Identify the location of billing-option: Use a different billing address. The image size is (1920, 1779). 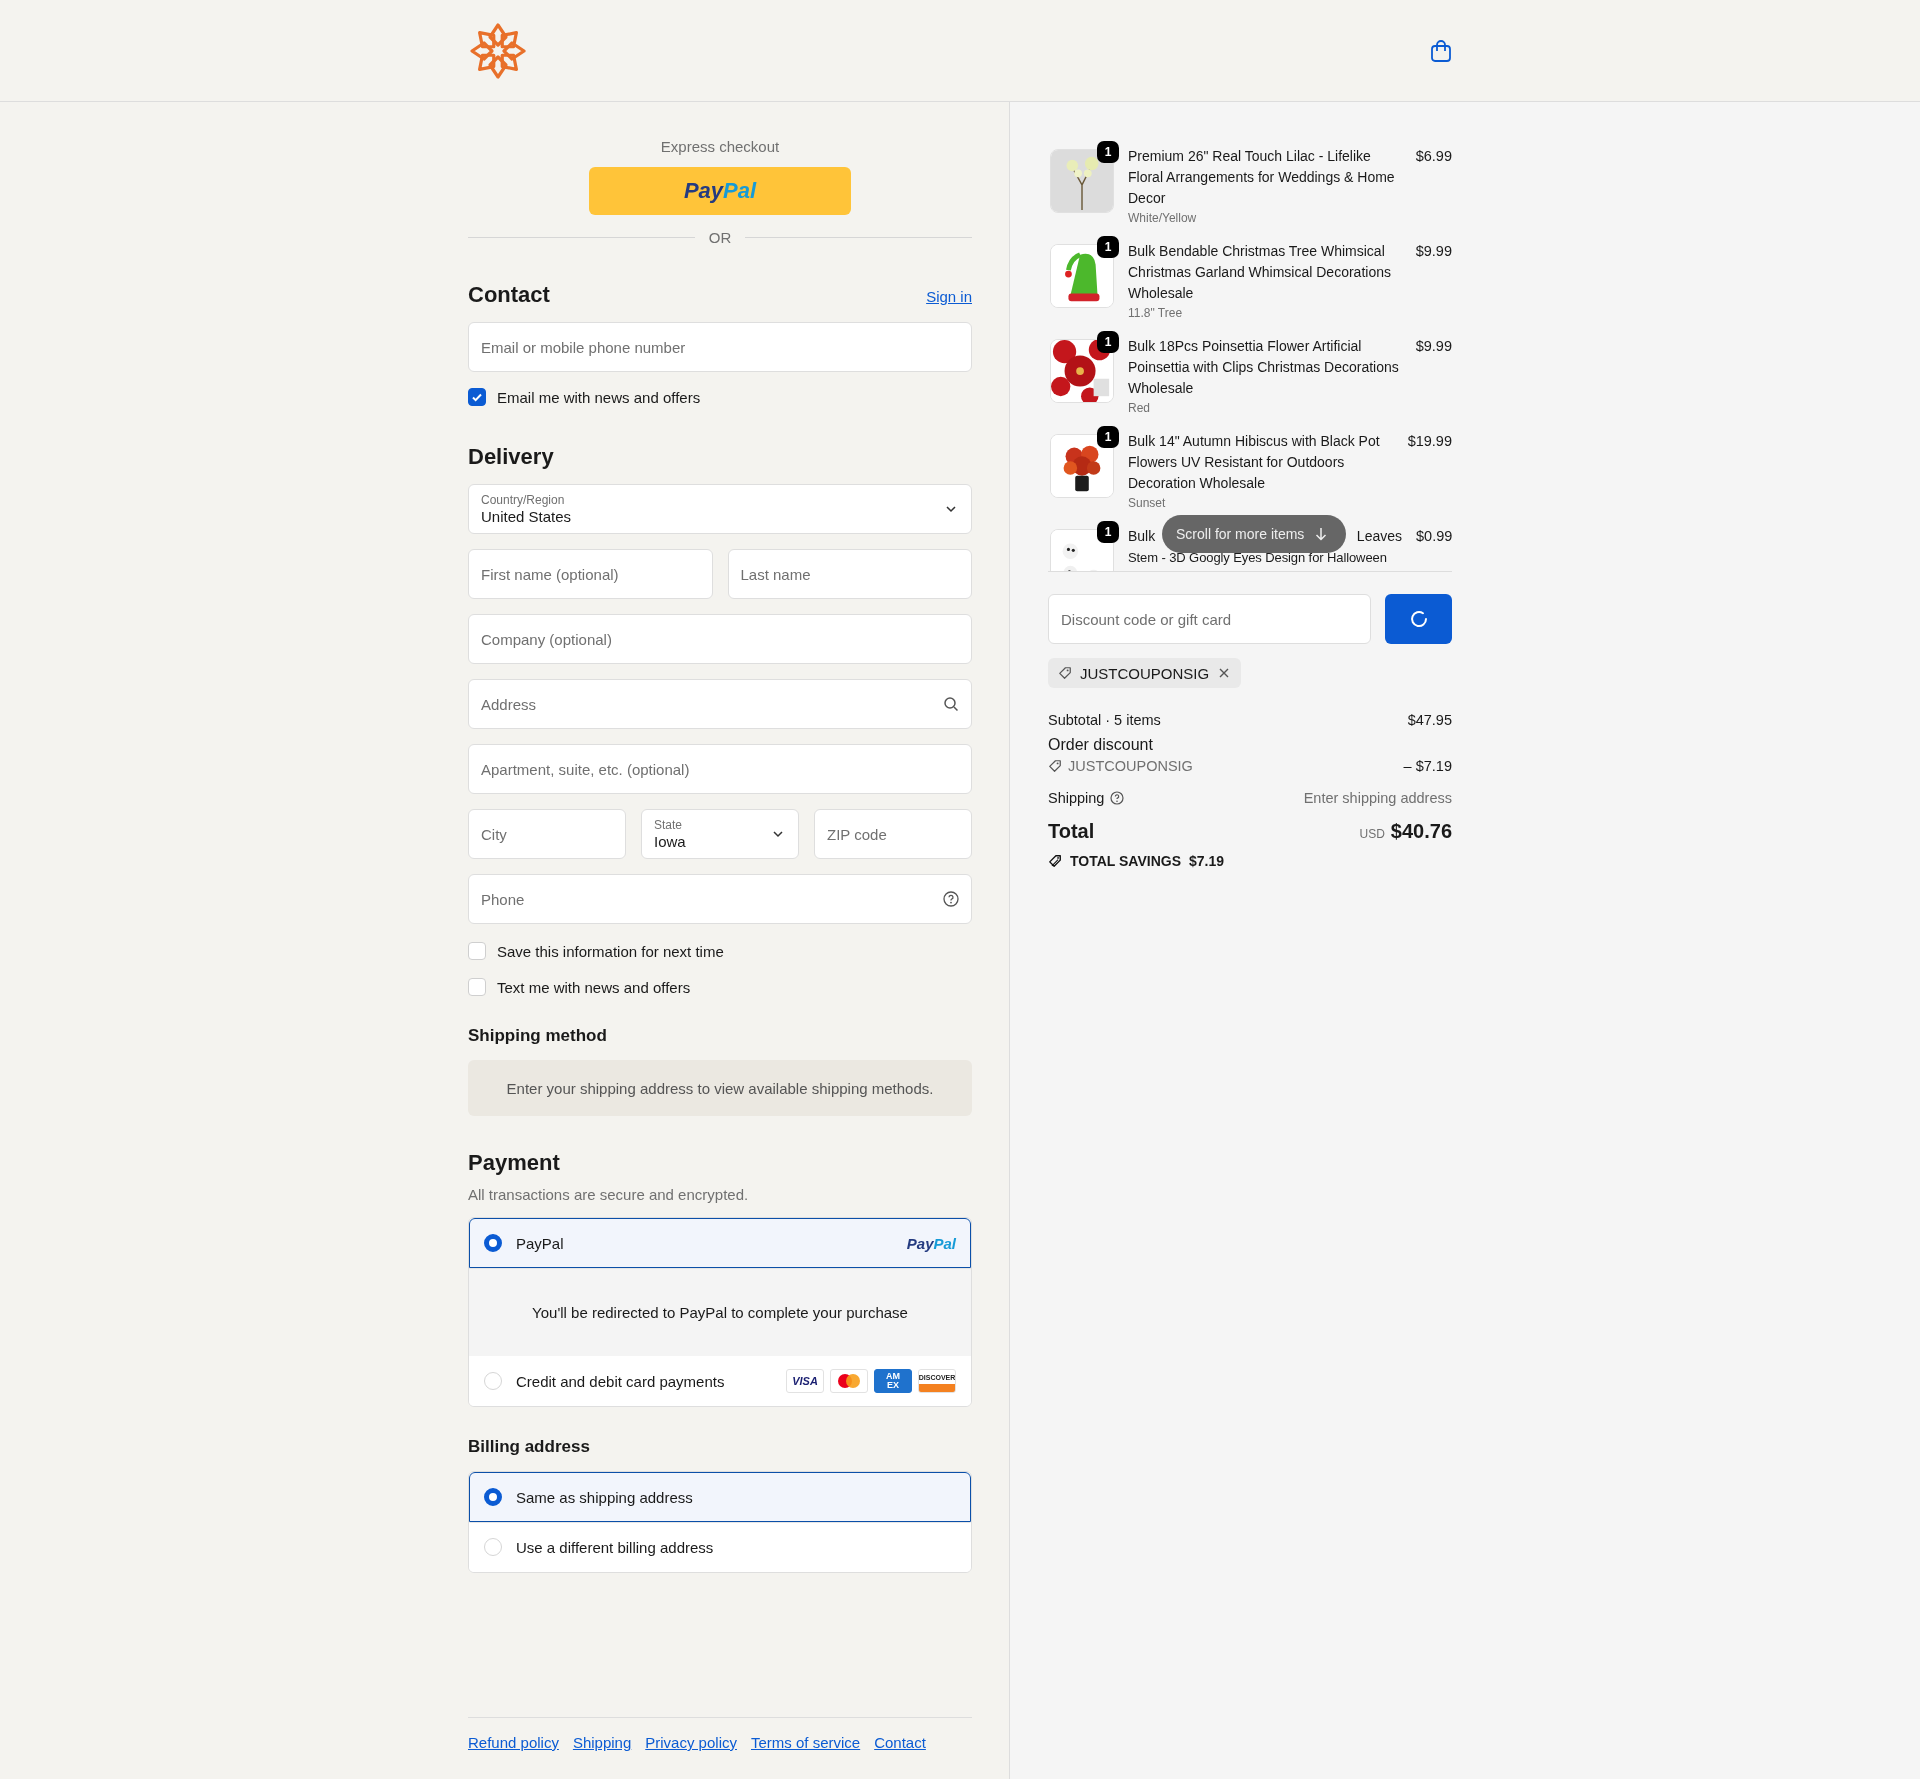
(720, 1547).